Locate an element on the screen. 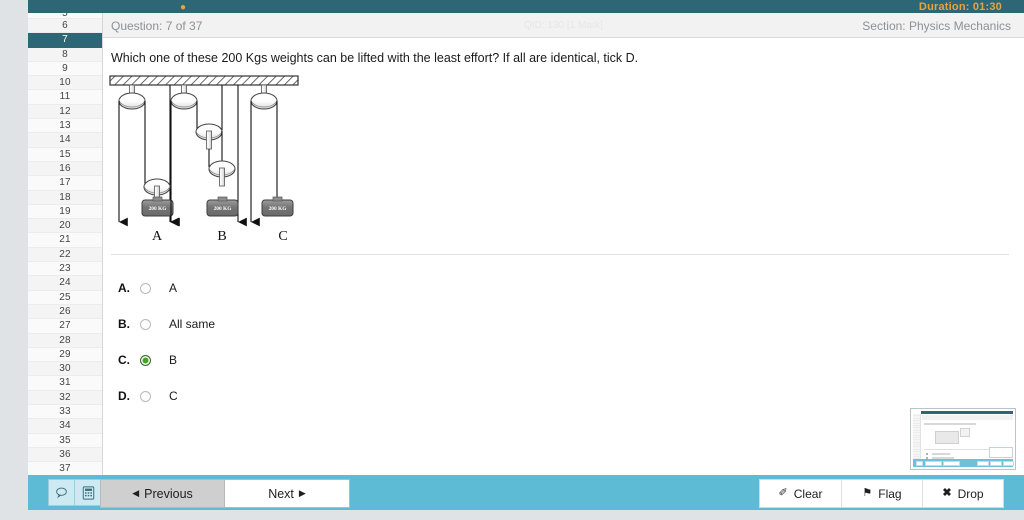 Image resolution: width=1024 pixels, height=520 pixels. palette-question-32: 32 is located at coordinates (65, 398).